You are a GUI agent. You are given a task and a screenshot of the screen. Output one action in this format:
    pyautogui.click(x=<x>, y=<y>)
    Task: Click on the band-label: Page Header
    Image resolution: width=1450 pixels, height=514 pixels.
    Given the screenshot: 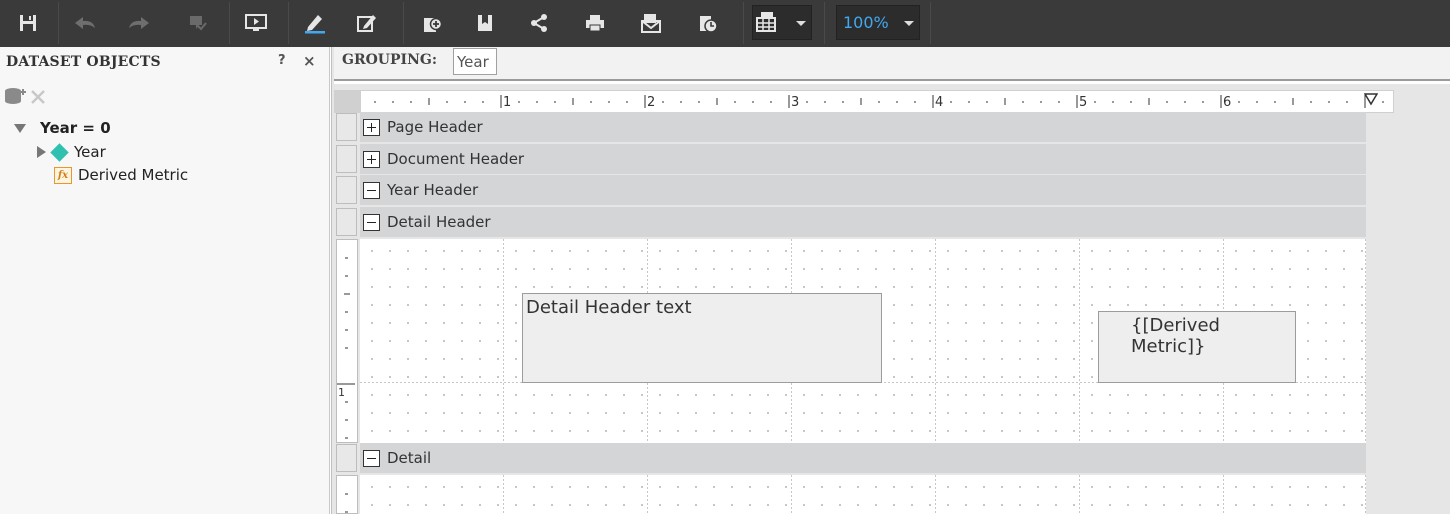 What is the action you would take?
    pyautogui.click(x=435, y=127)
    